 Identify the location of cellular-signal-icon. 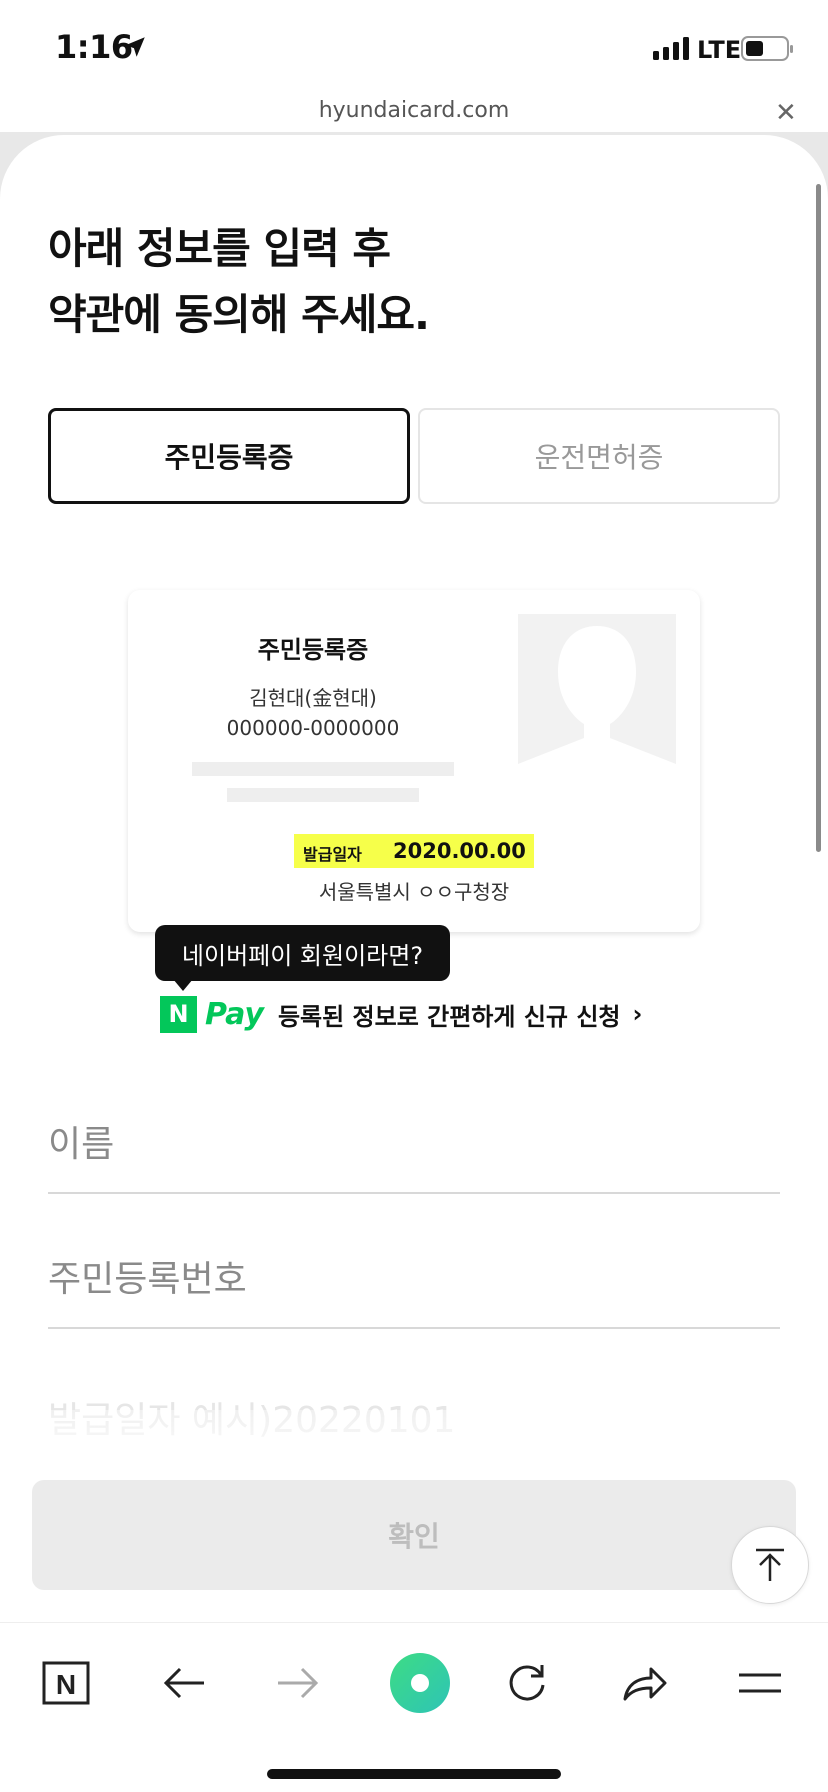
(673, 50).